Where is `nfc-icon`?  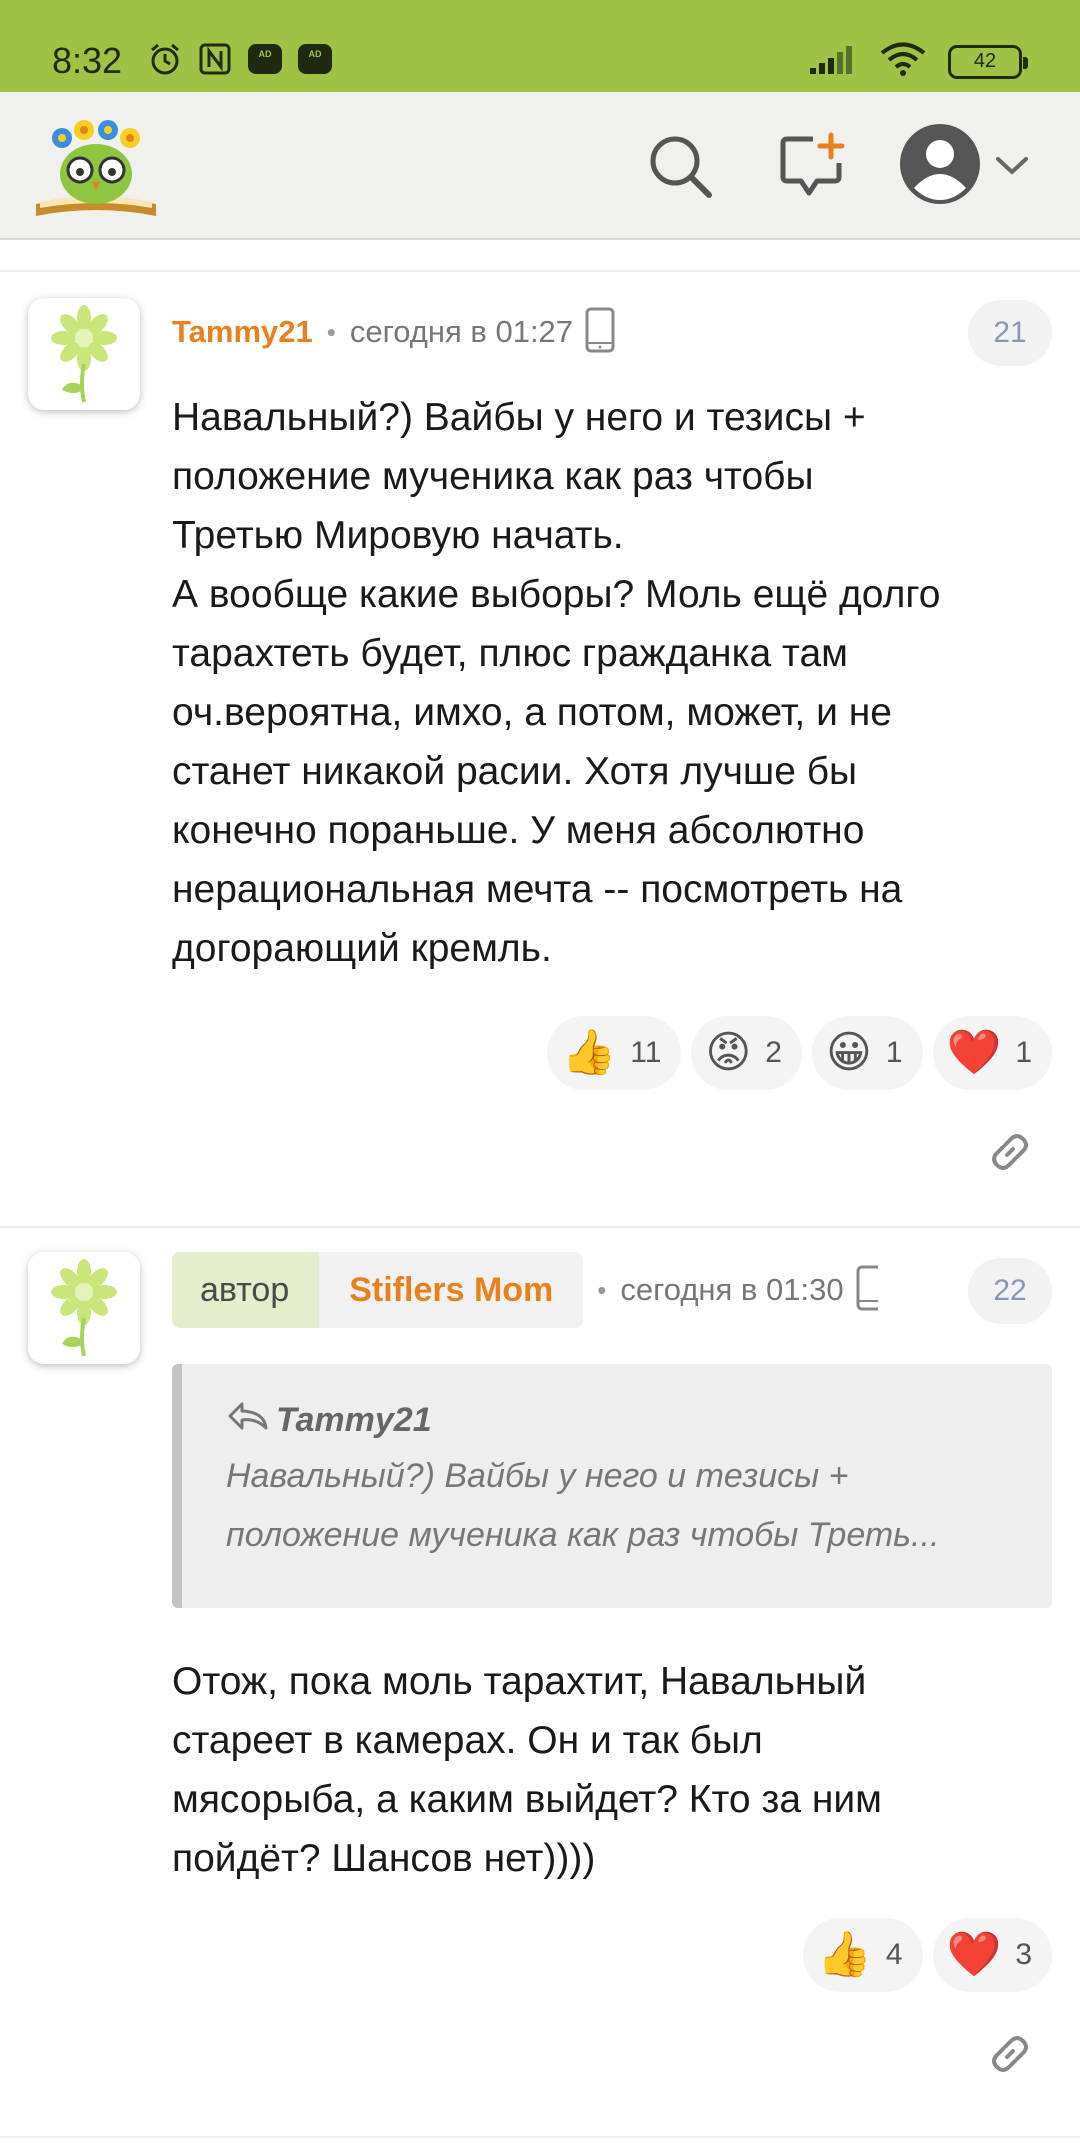 nfc-icon is located at coordinates (215, 59).